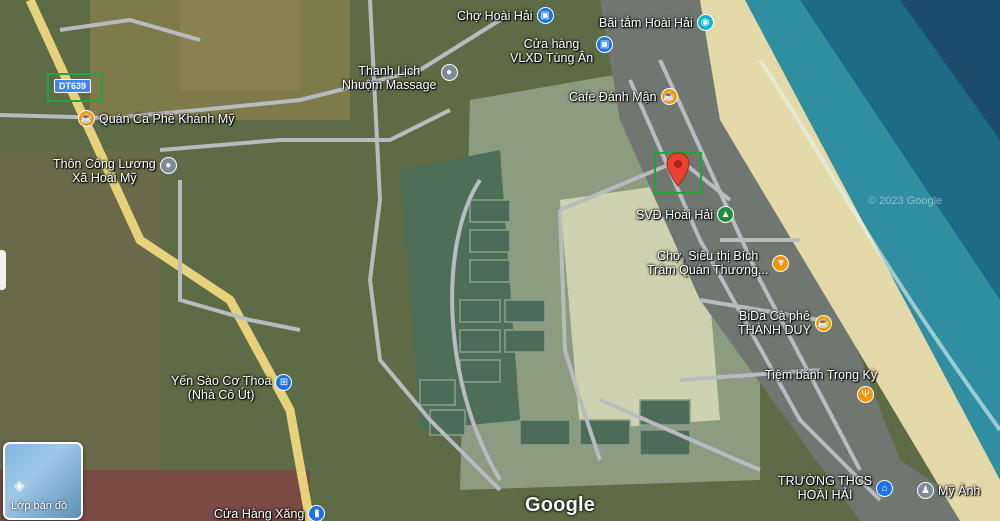 The width and height of the screenshot is (1000, 521). I want to click on poi-thon-cong-luong: Thôn Công Lương Xã Hoài Mỹ ●, so click(115, 170).